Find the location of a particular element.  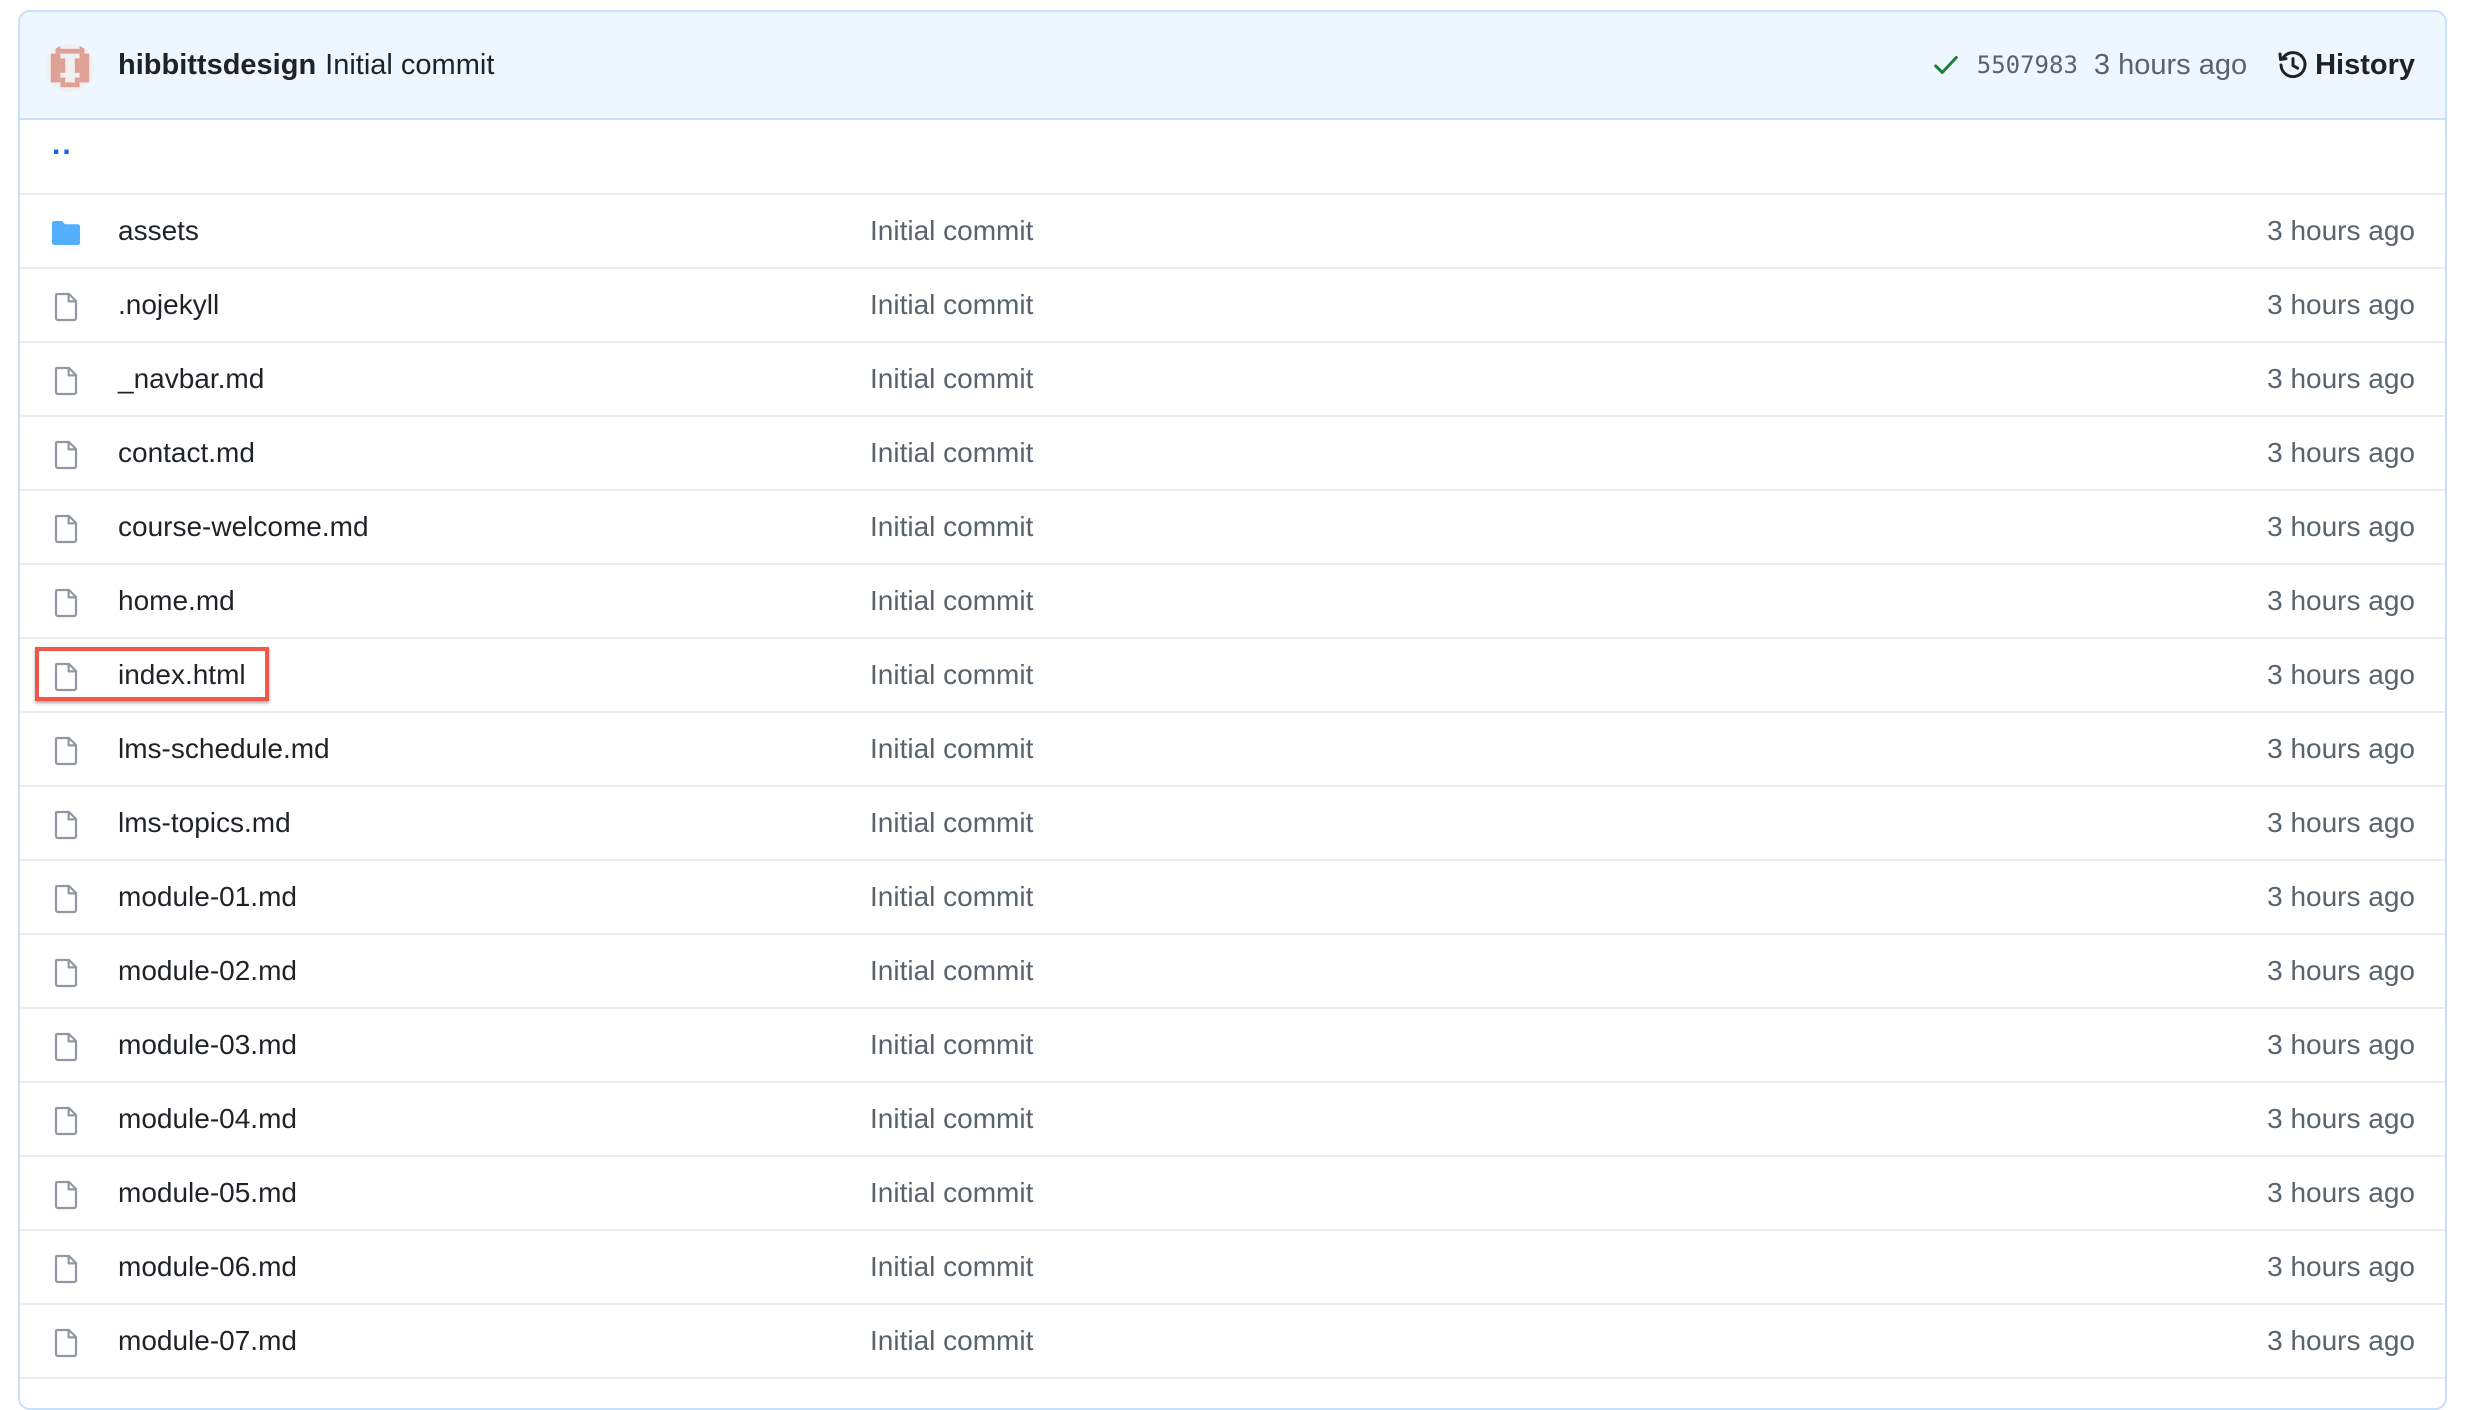

file-name-link: module-04.md is located at coordinates (207, 1119).